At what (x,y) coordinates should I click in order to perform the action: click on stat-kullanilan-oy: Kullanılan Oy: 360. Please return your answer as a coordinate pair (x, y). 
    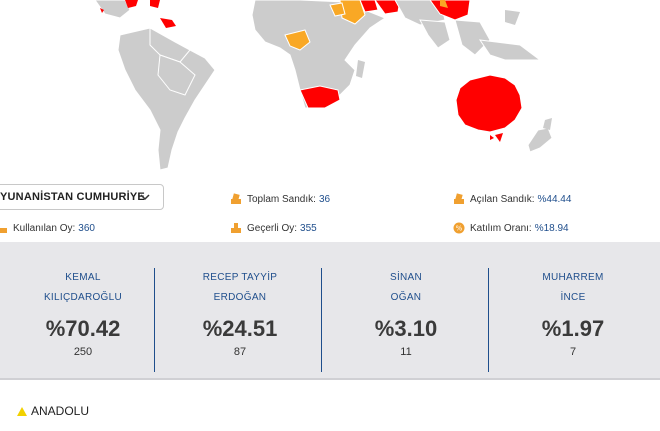
    Looking at the image, I should click on (47, 228).